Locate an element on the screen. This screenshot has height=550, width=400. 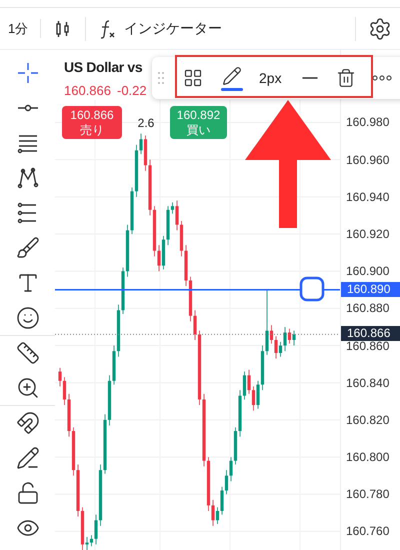
price-tick: 160.940 is located at coordinates (368, 196).